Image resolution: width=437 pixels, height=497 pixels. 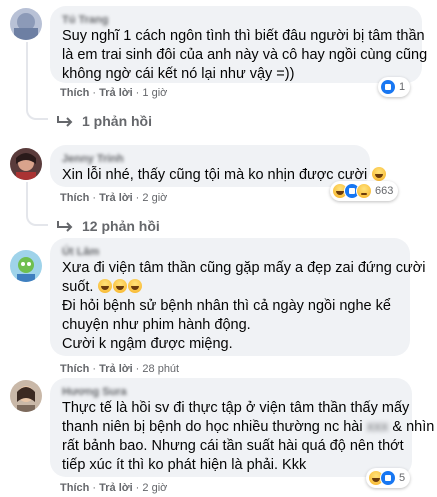 I want to click on view-replies-2: 12 phản hồi, so click(x=108, y=226).